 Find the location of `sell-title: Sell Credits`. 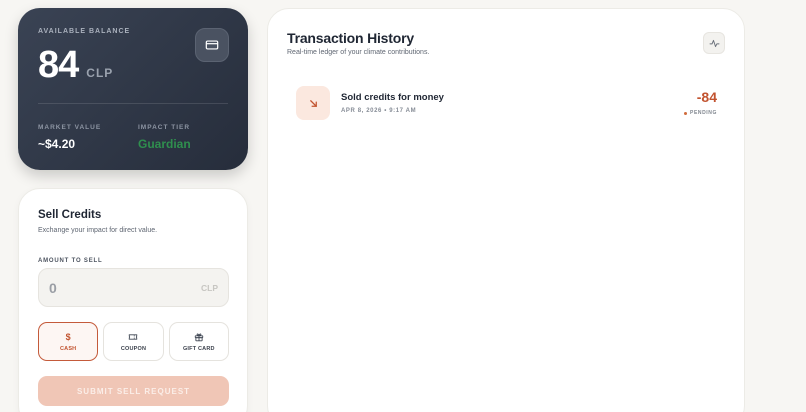

sell-title: Sell Credits is located at coordinates (70, 215).